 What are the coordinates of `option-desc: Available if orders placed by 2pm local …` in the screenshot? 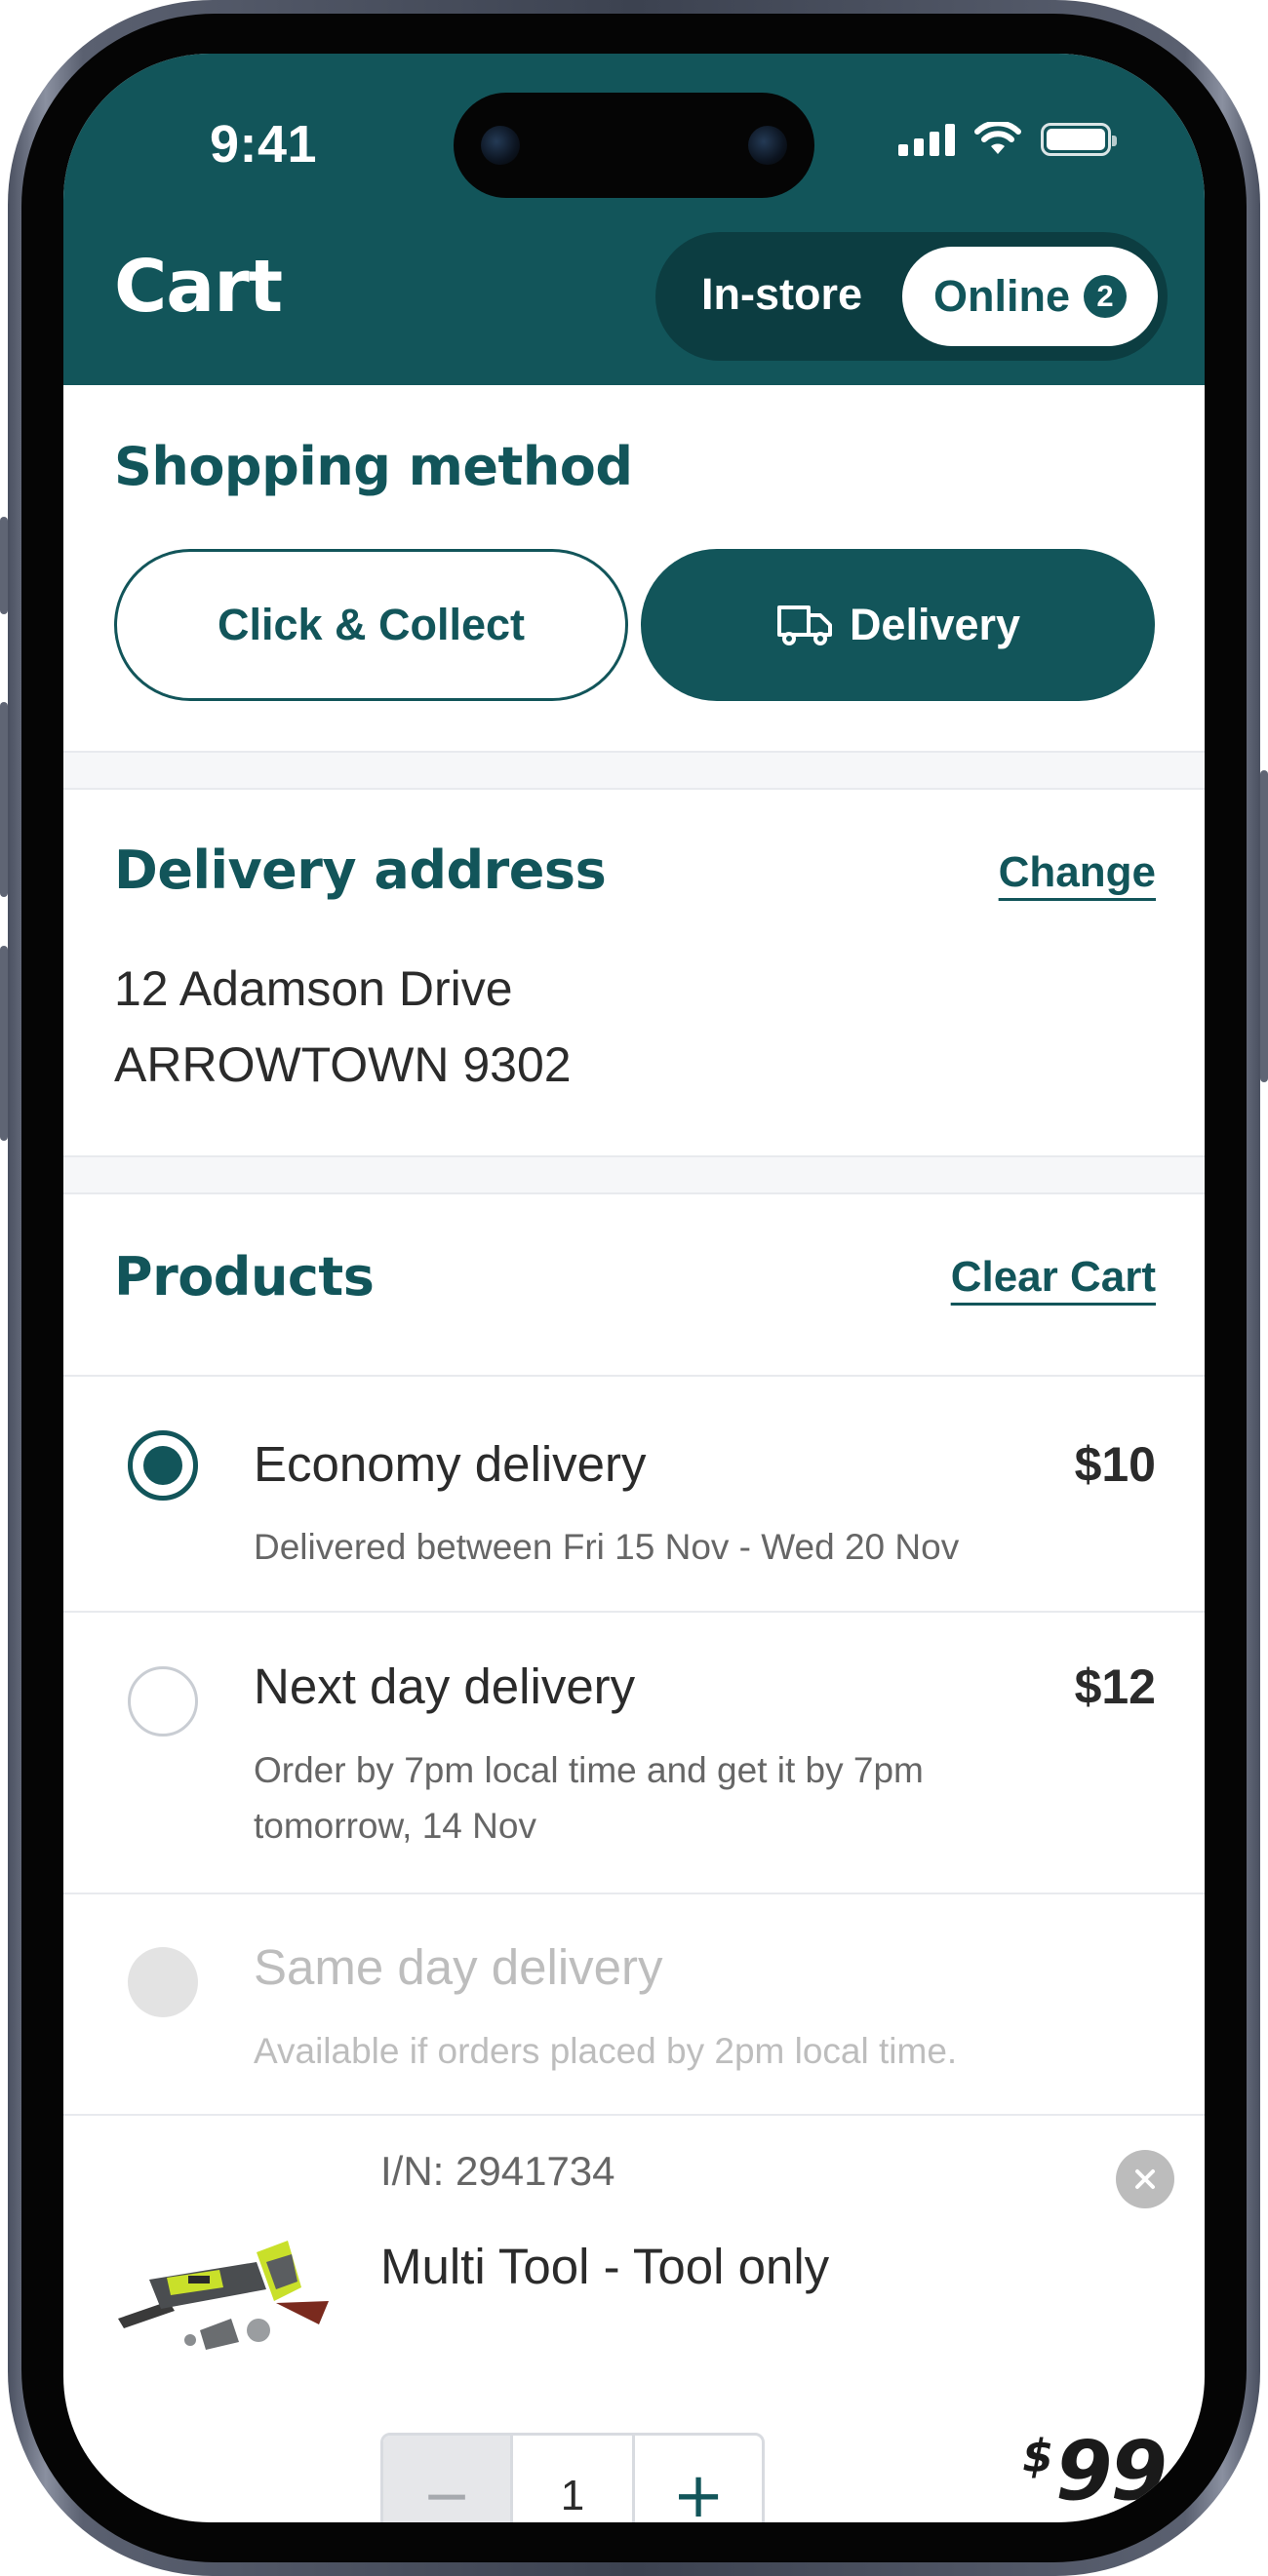 It's located at (606, 2051).